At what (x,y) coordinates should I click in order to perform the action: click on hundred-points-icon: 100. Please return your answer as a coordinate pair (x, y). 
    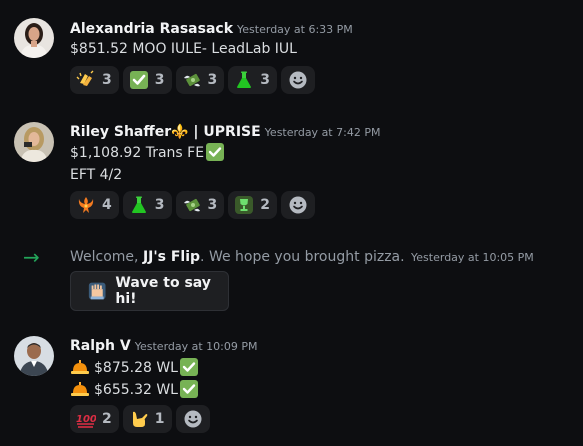
    Looking at the image, I should click on (86, 421).